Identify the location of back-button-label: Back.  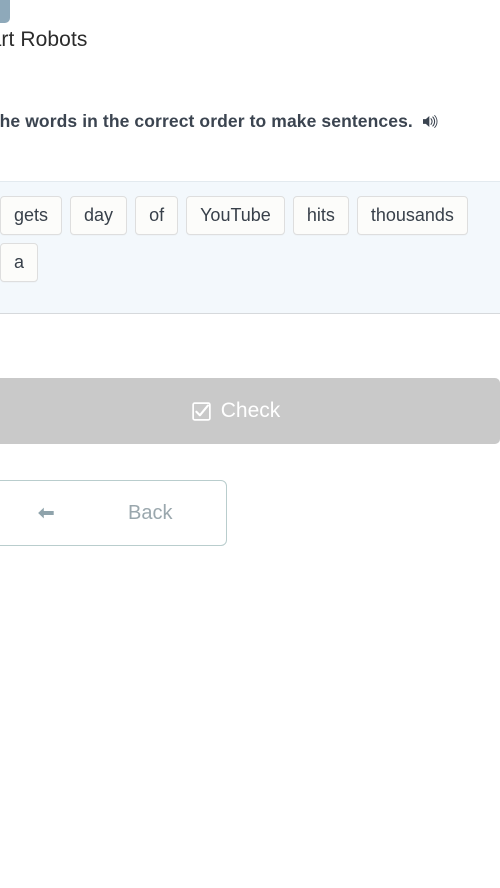
(150, 512).